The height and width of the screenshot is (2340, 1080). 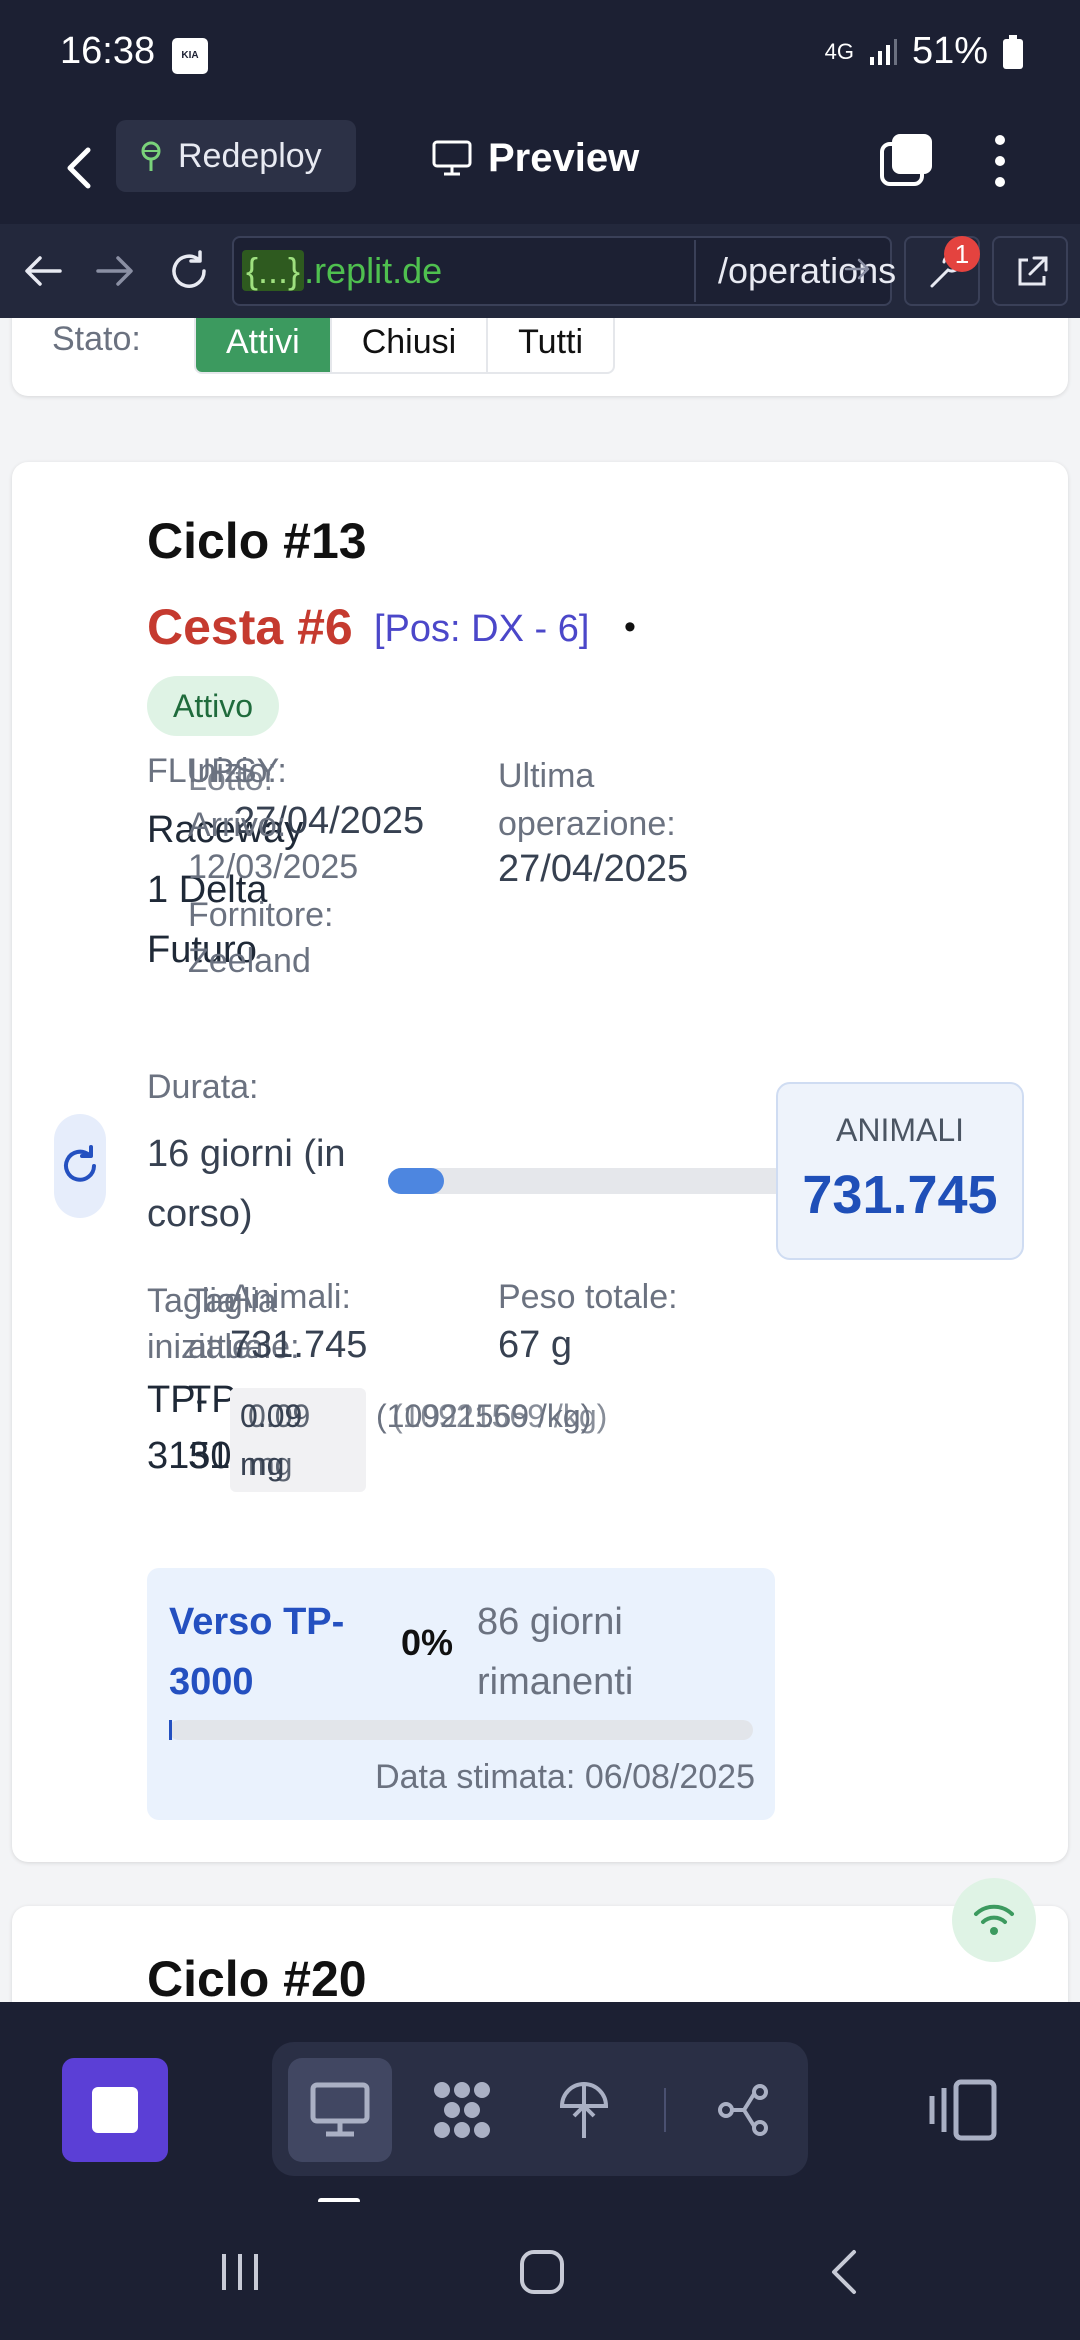 I want to click on open-new-window-button, so click(x=1030, y=271).